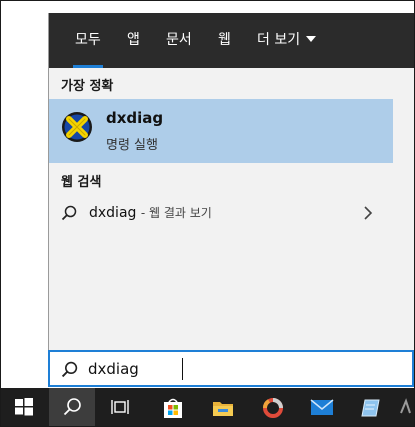 The image size is (415, 427). What do you see at coordinates (87, 86) in the screenshot?
I see `best-match-header: 가장 정확` at bounding box center [87, 86].